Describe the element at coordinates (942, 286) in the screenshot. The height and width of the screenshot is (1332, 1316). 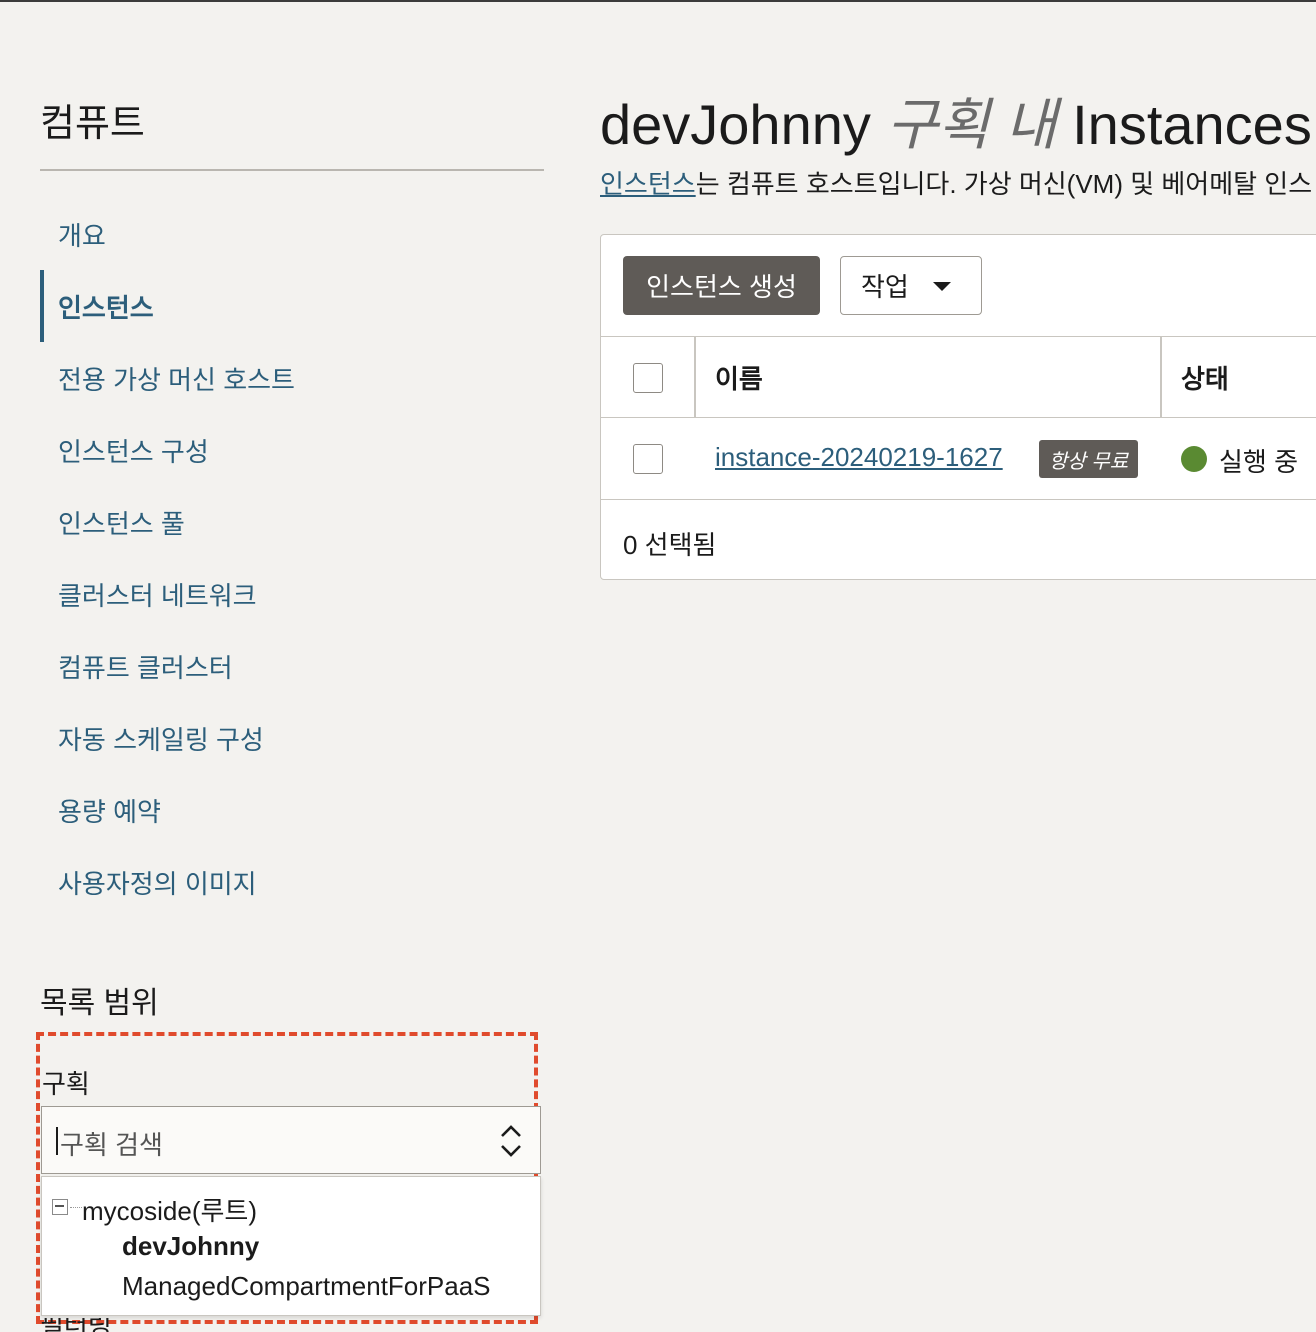
I see `caret-down-icon` at that location.